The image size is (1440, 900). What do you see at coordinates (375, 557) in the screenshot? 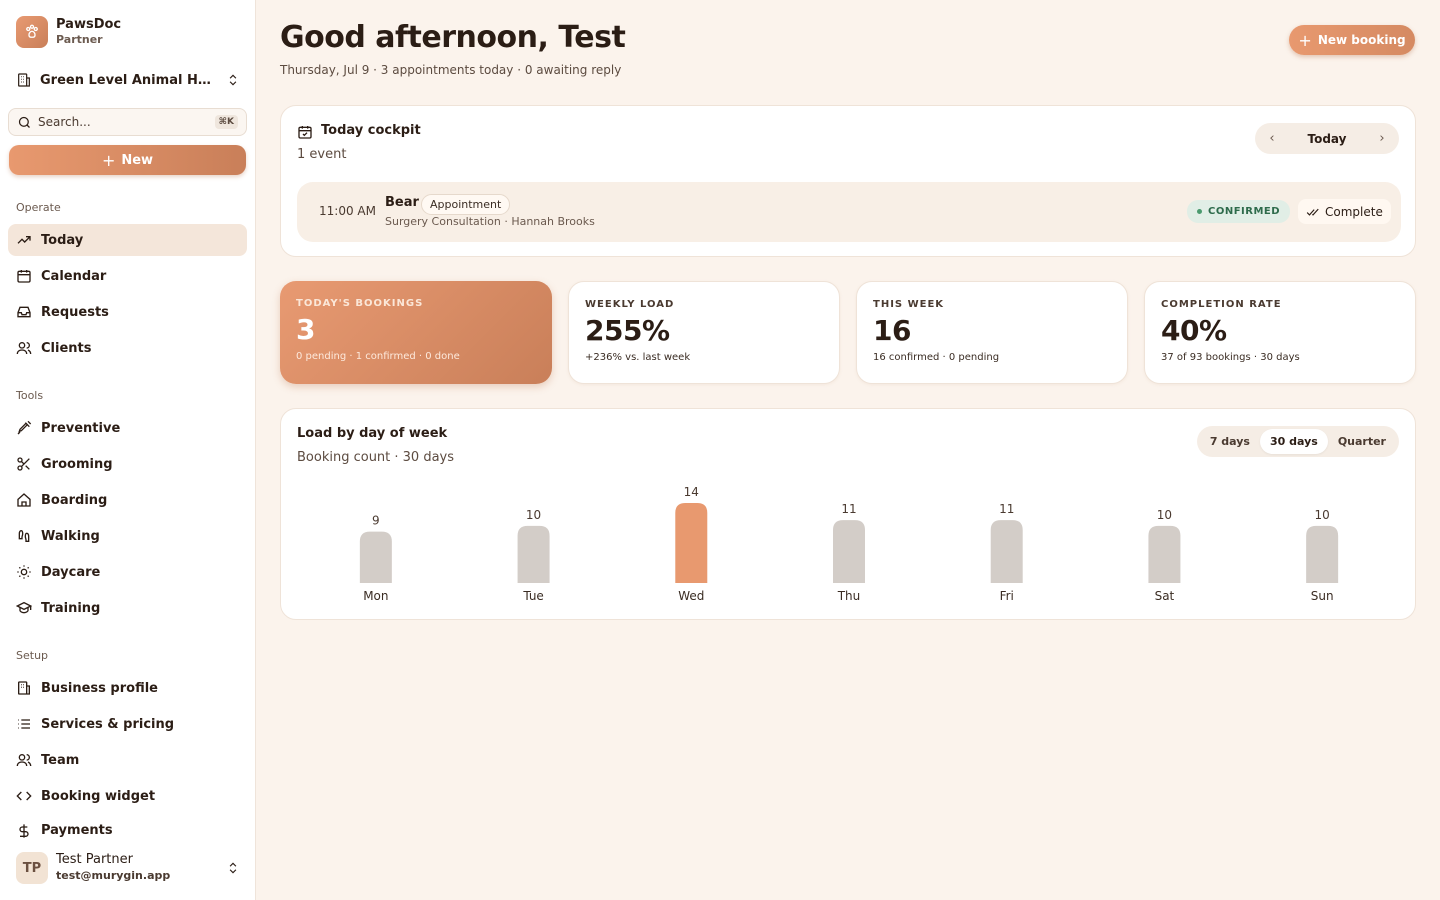
I see `bar-mon` at bounding box center [375, 557].